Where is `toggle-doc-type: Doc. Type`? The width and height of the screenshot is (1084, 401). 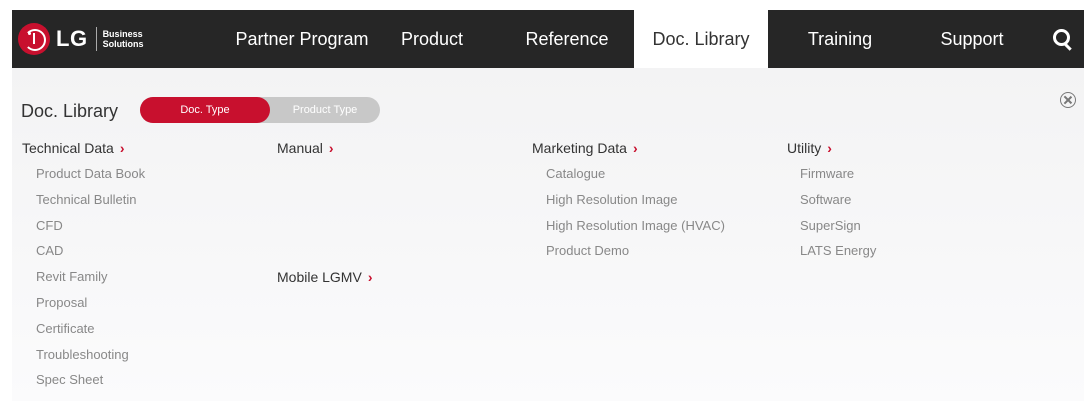
toggle-doc-type: Doc. Type is located at coordinates (205, 110).